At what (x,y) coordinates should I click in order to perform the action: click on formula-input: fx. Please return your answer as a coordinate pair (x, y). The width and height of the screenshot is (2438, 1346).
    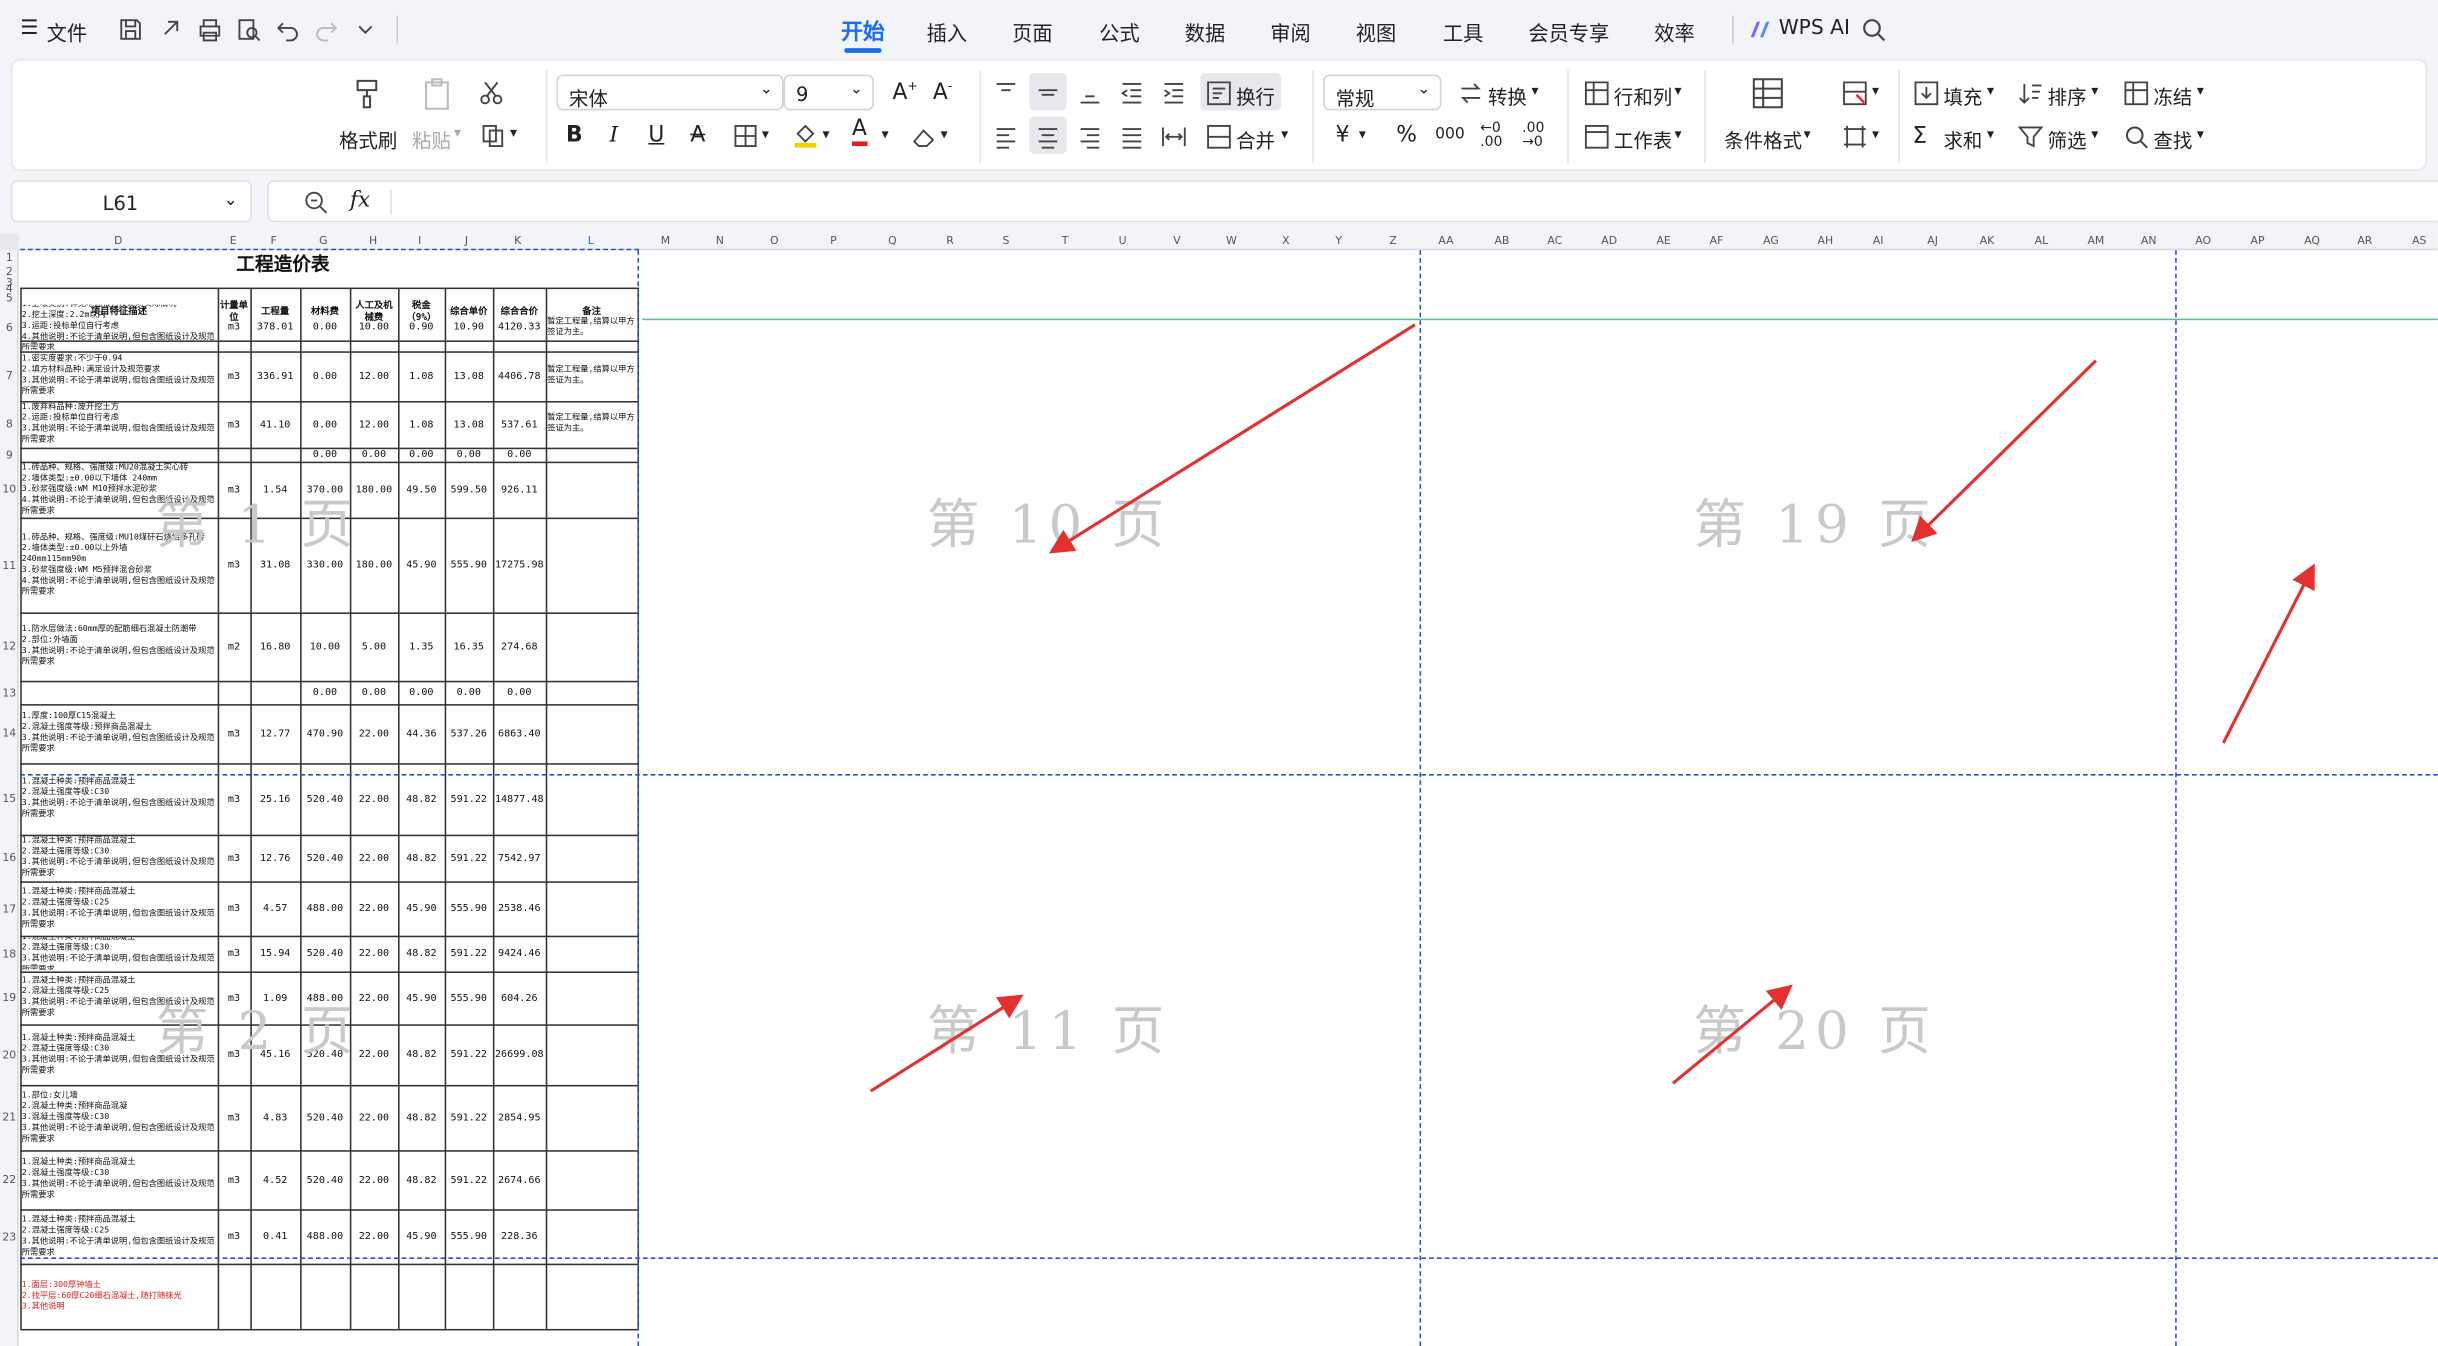
    Looking at the image, I should click on (1352, 201).